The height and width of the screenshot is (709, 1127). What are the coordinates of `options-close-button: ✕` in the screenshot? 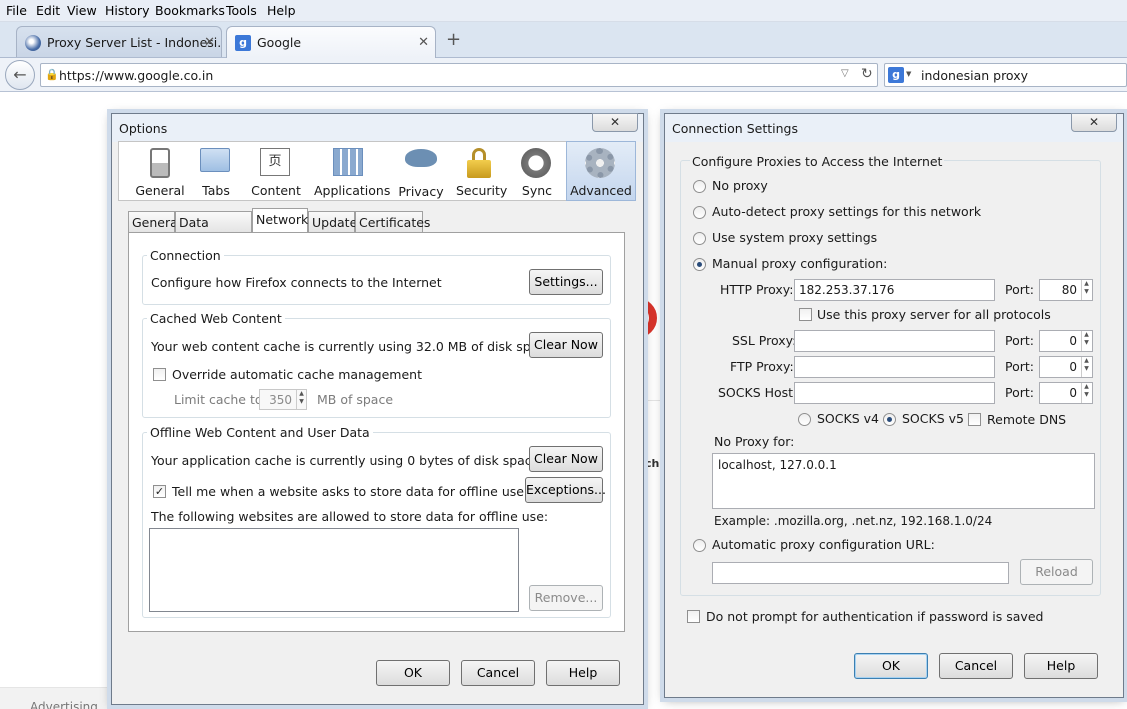 It's located at (615, 122).